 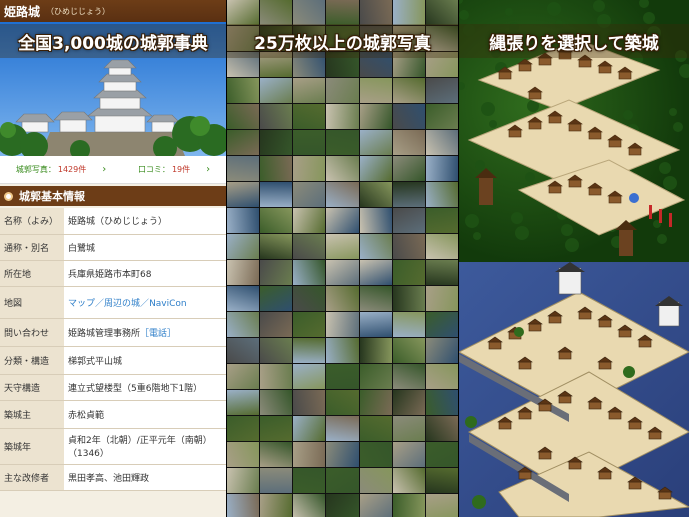 What do you see at coordinates (174, 169) in the screenshot?
I see `review-count-link: 口コミ： 19件 ›` at bounding box center [174, 169].